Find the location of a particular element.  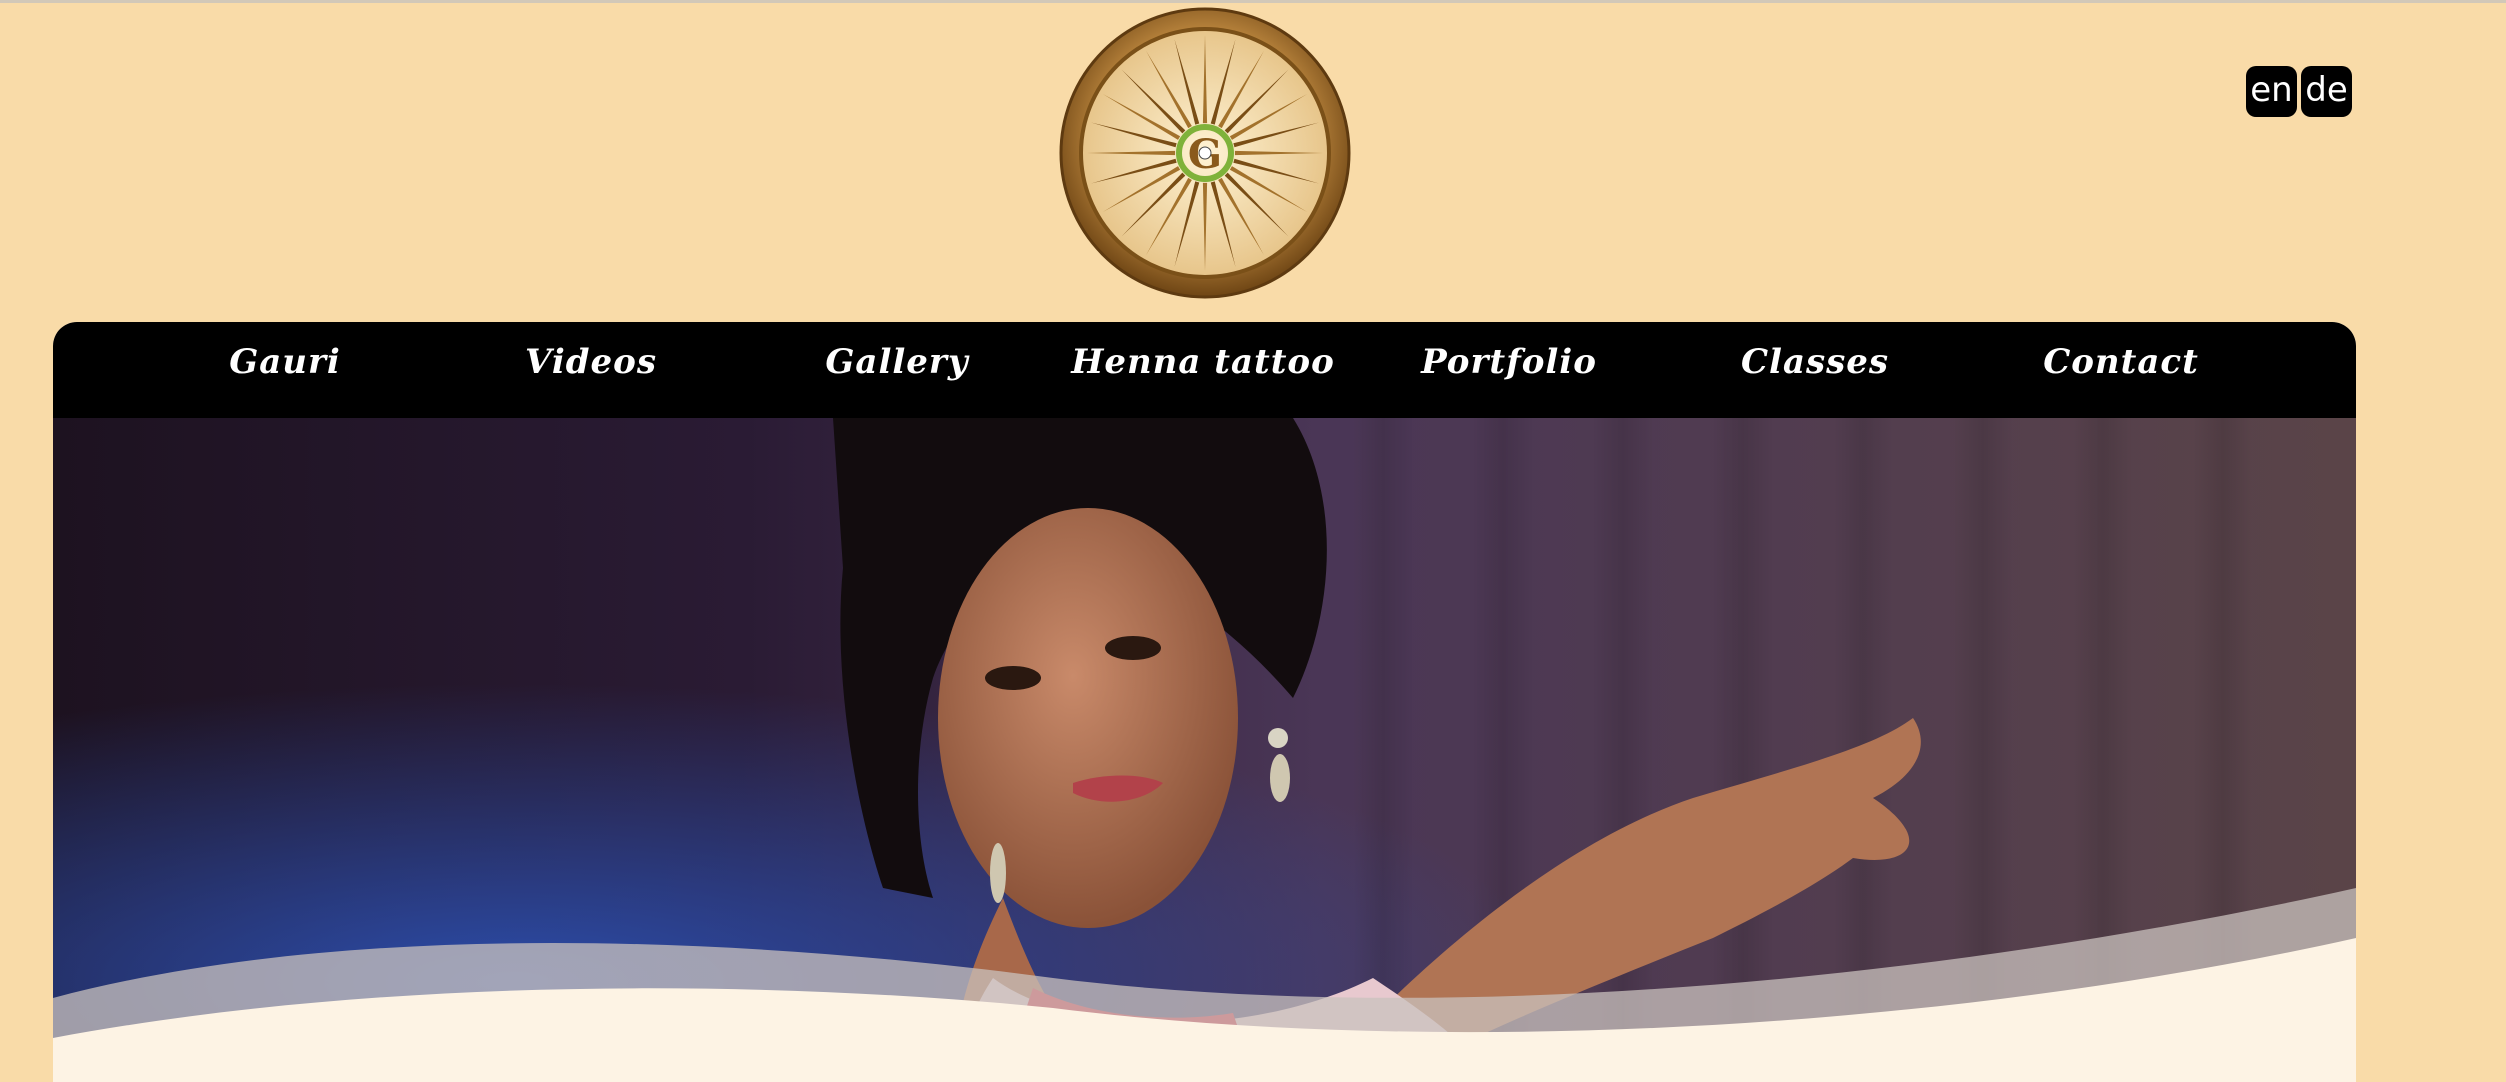

language-switch: en de is located at coordinates (2299, 91).